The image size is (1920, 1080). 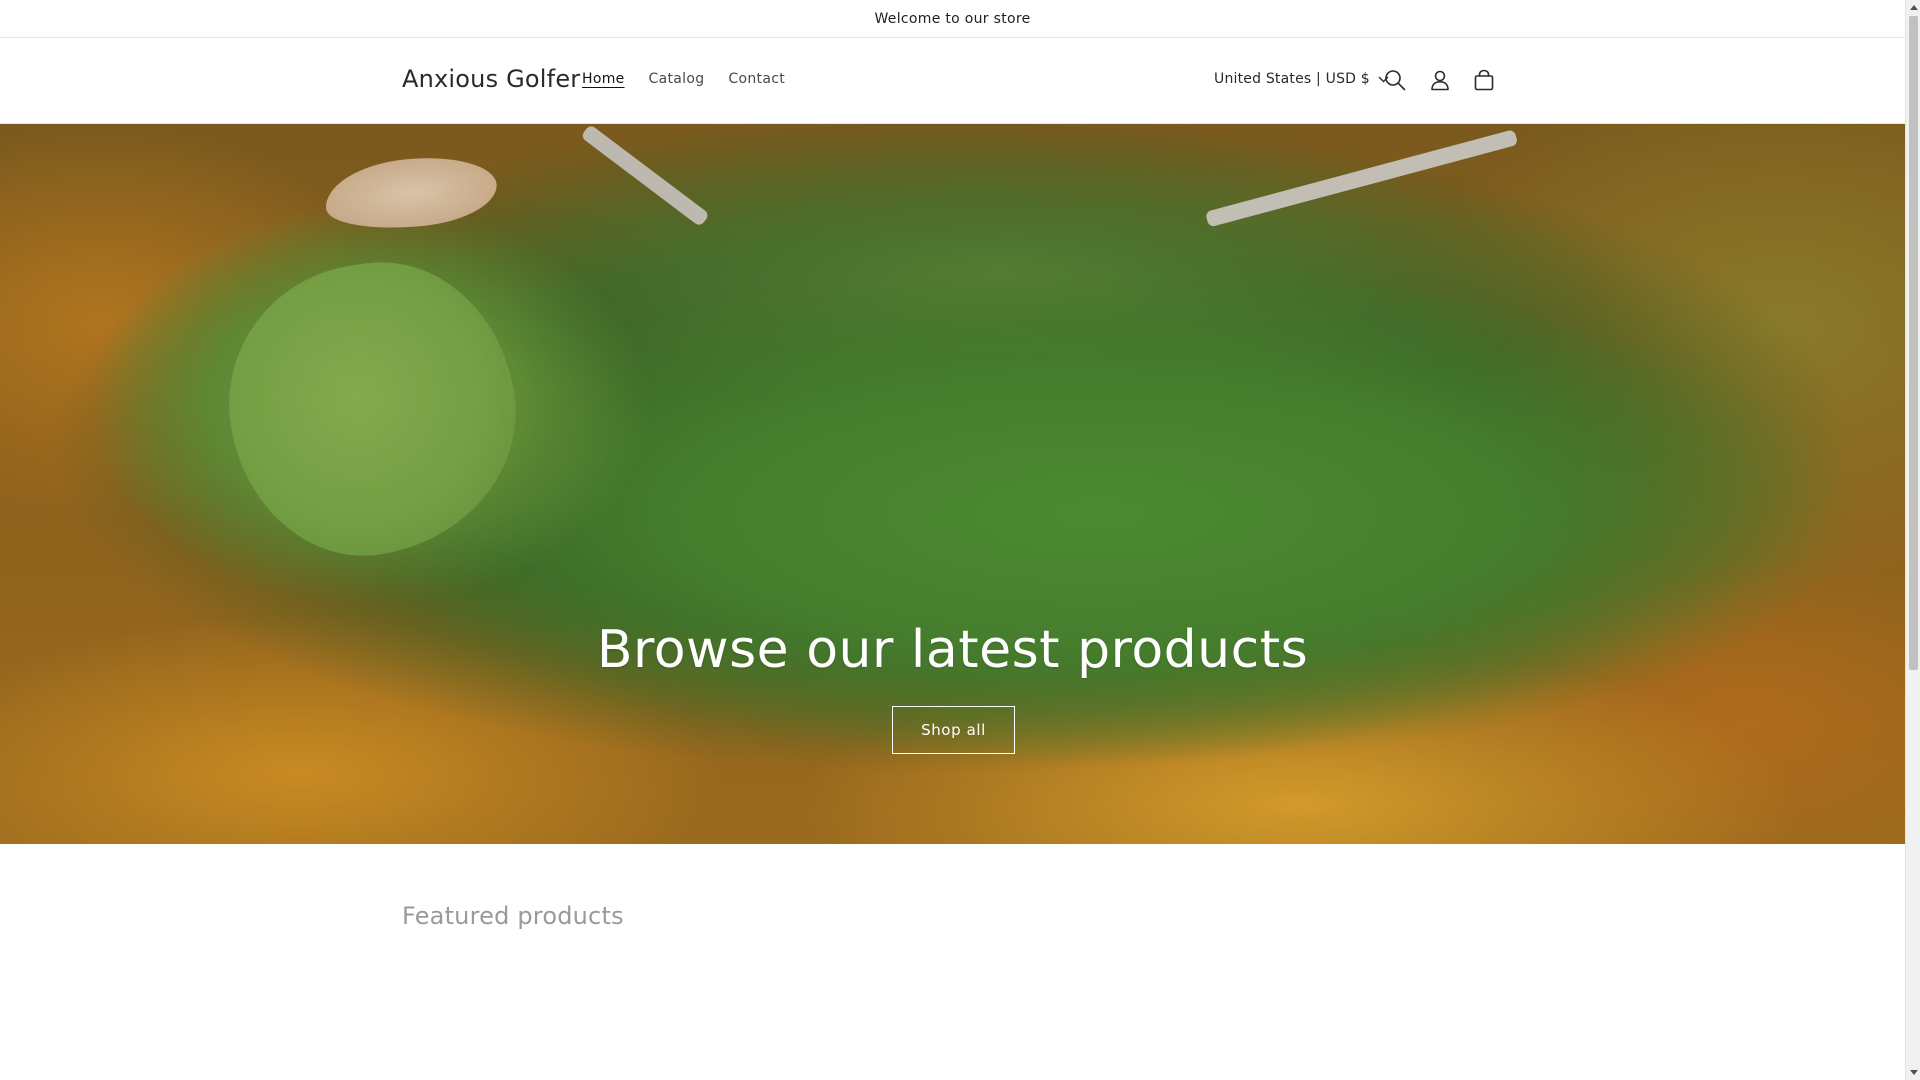 I want to click on scrollbar-thumb, so click(x=1913, y=343).